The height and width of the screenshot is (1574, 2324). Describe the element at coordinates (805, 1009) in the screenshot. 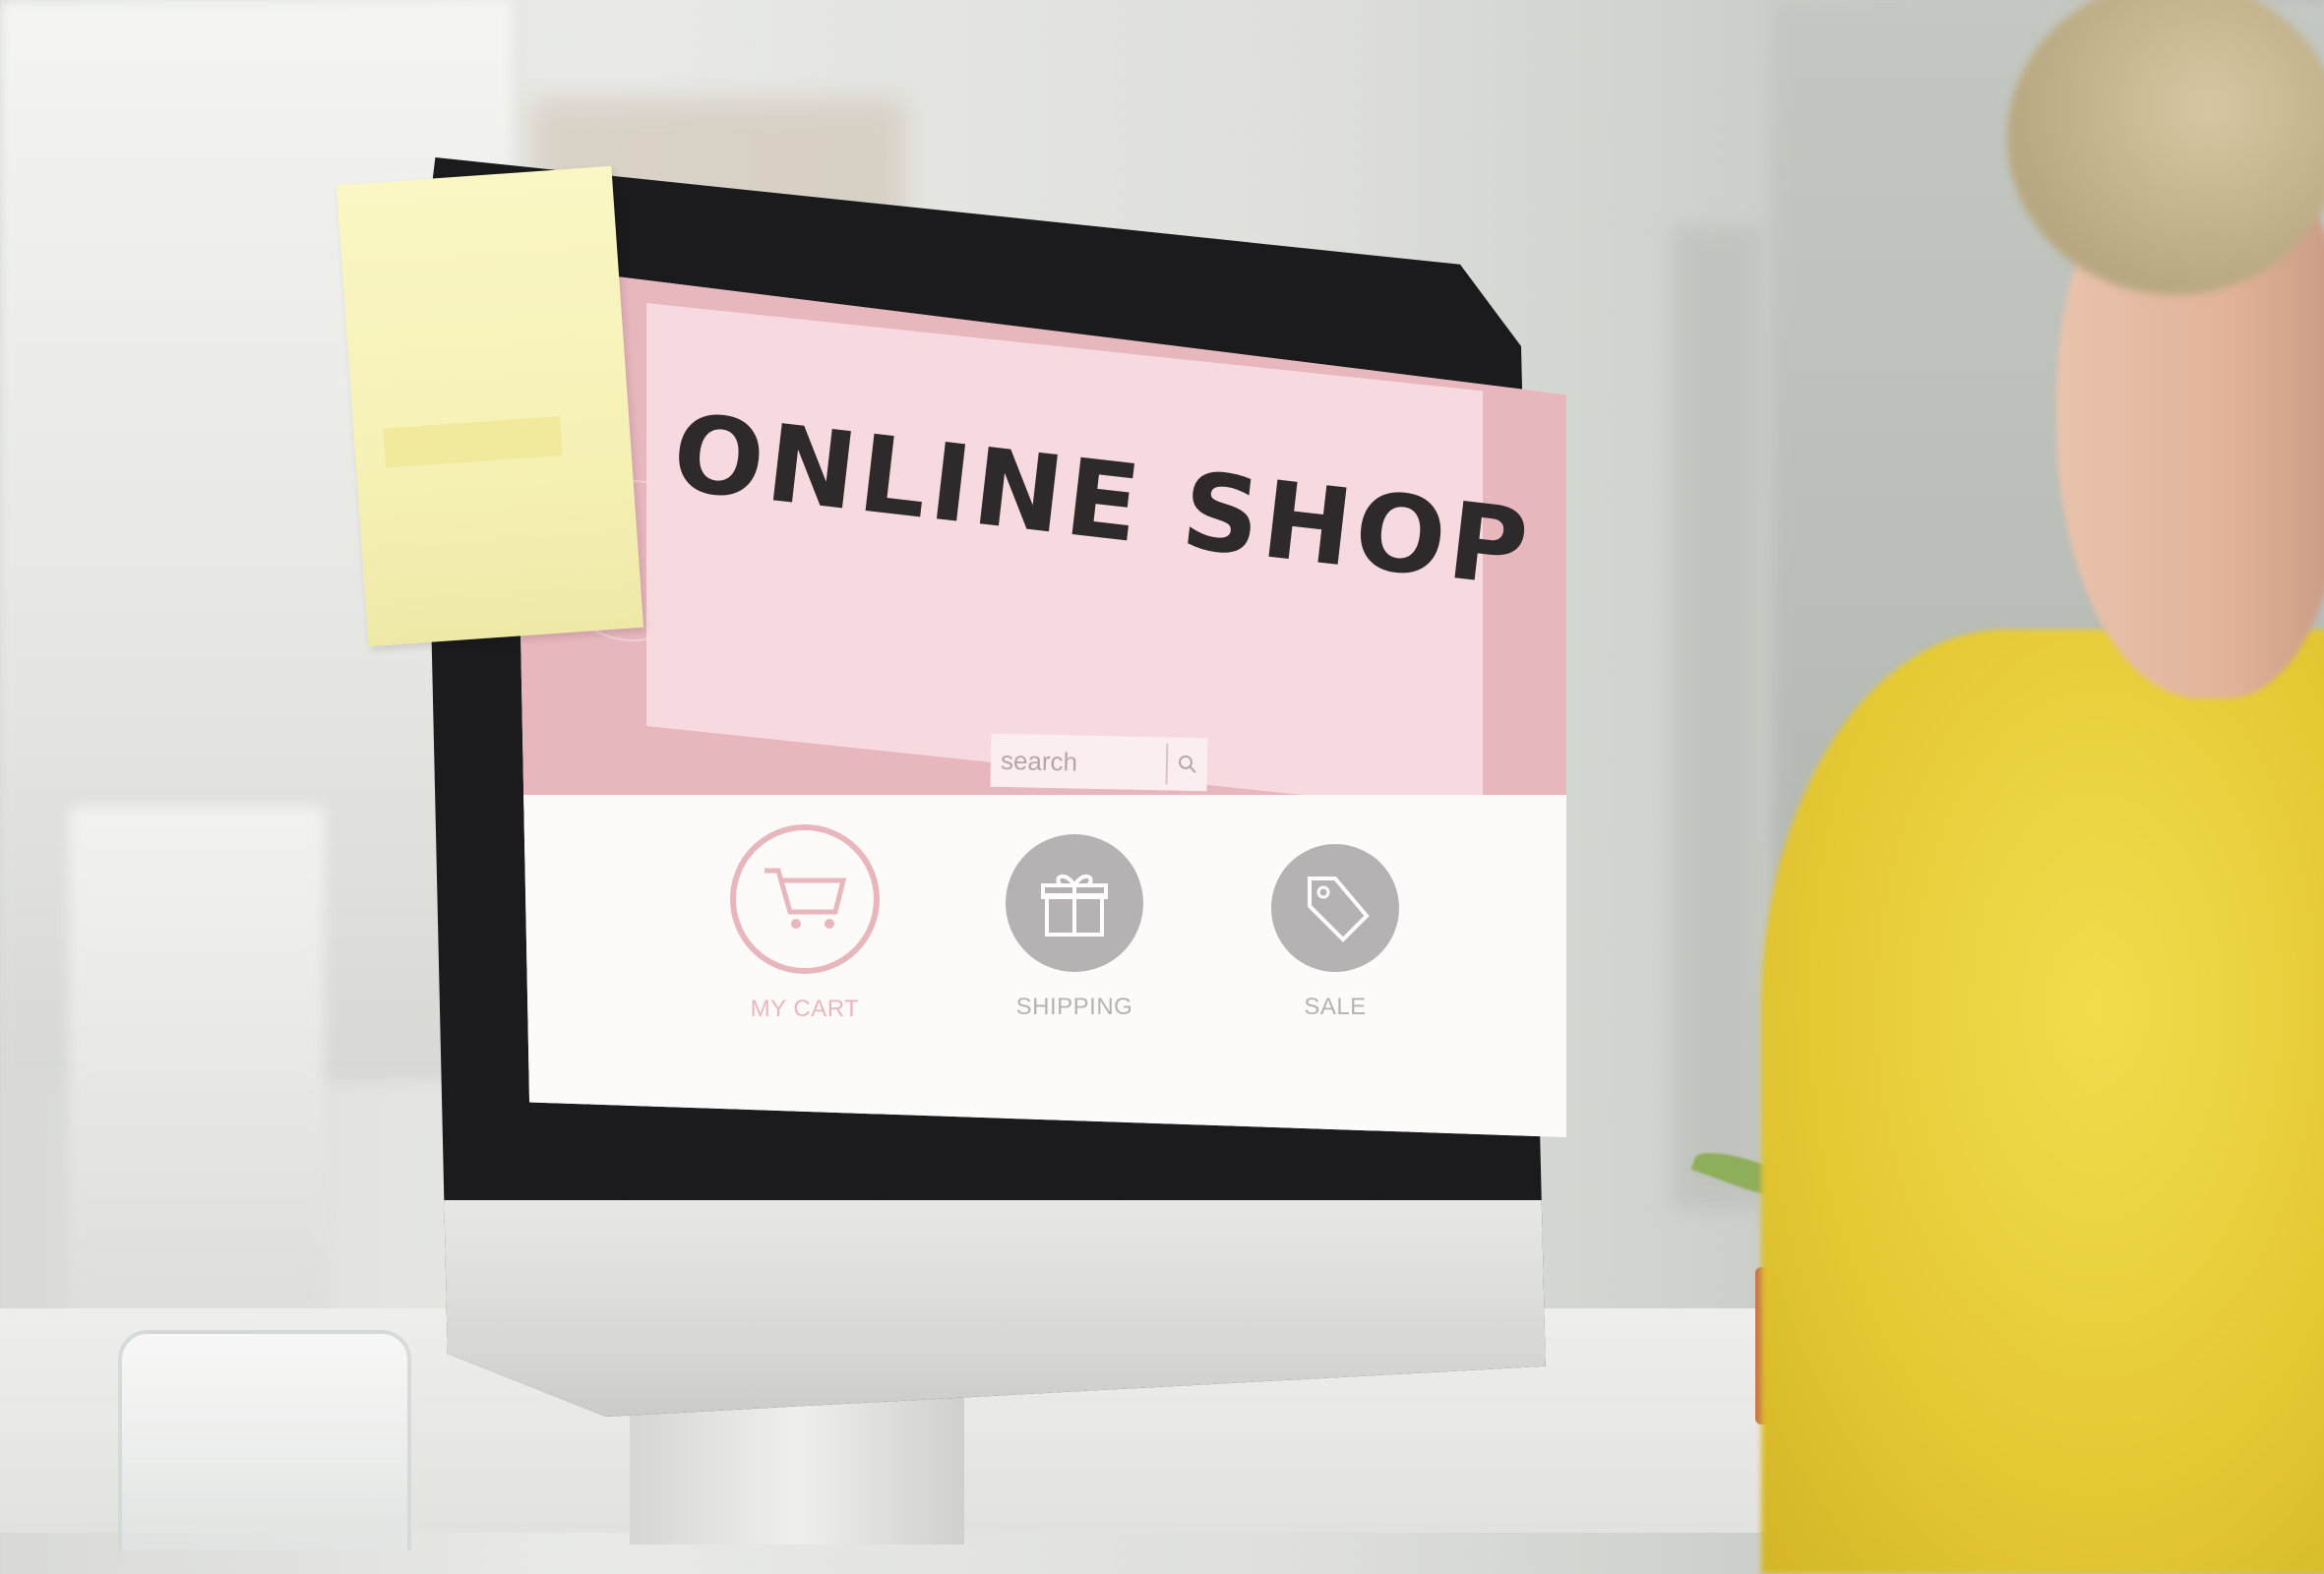

I see `feature-label-my-cart: MY CART` at that location.